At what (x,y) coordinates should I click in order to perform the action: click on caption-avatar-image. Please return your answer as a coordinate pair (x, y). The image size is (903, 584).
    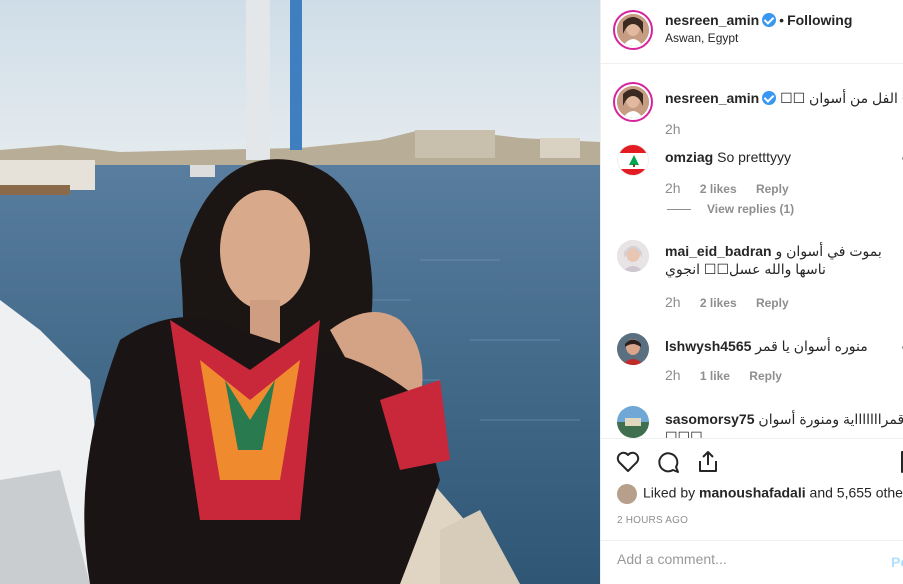
    Looking at the image, I should click on (633, 102).